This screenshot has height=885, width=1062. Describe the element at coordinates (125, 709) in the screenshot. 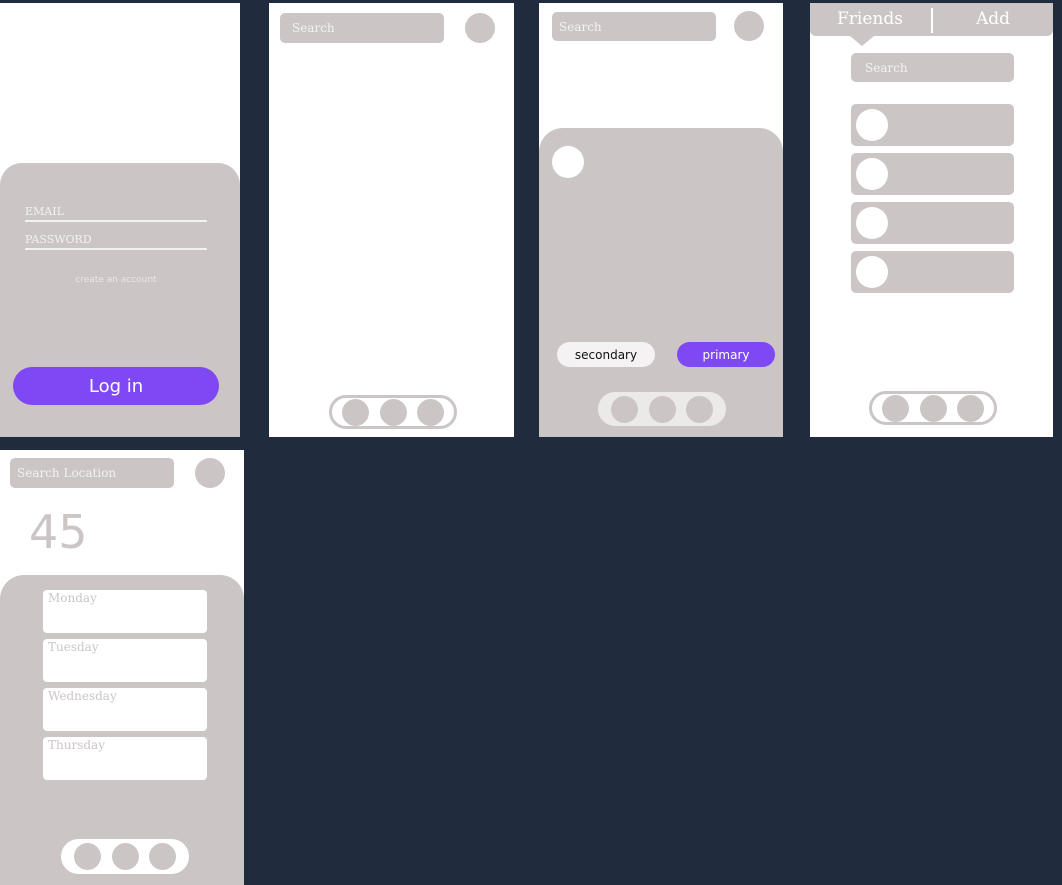

I see `forecast-day-card: Wednesday` at that location.